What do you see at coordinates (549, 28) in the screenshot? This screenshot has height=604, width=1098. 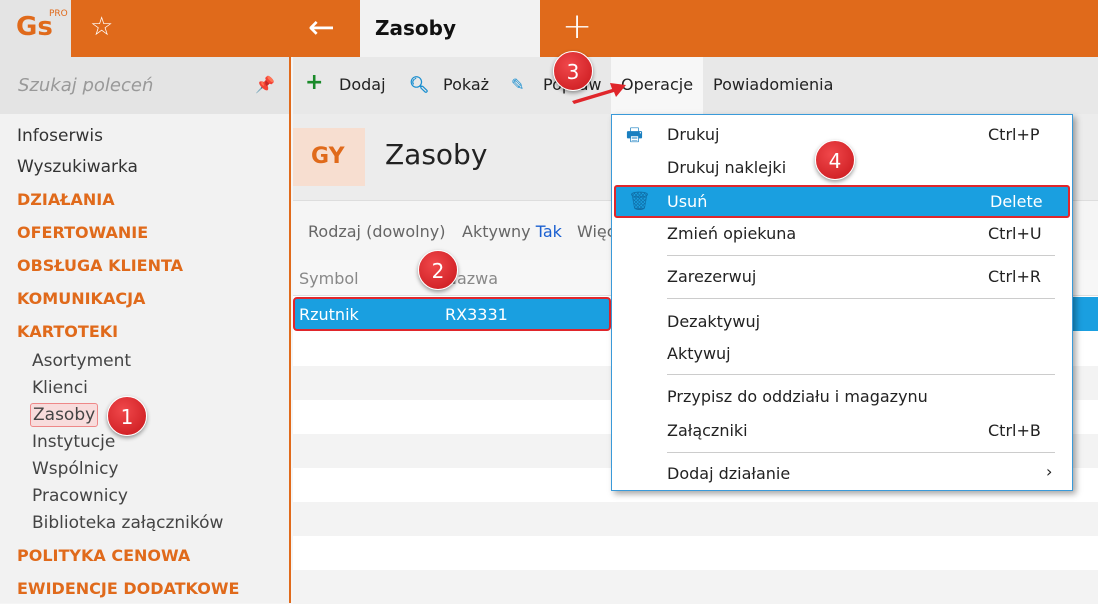 I see `top-bar` at bounding box center [549, 28].